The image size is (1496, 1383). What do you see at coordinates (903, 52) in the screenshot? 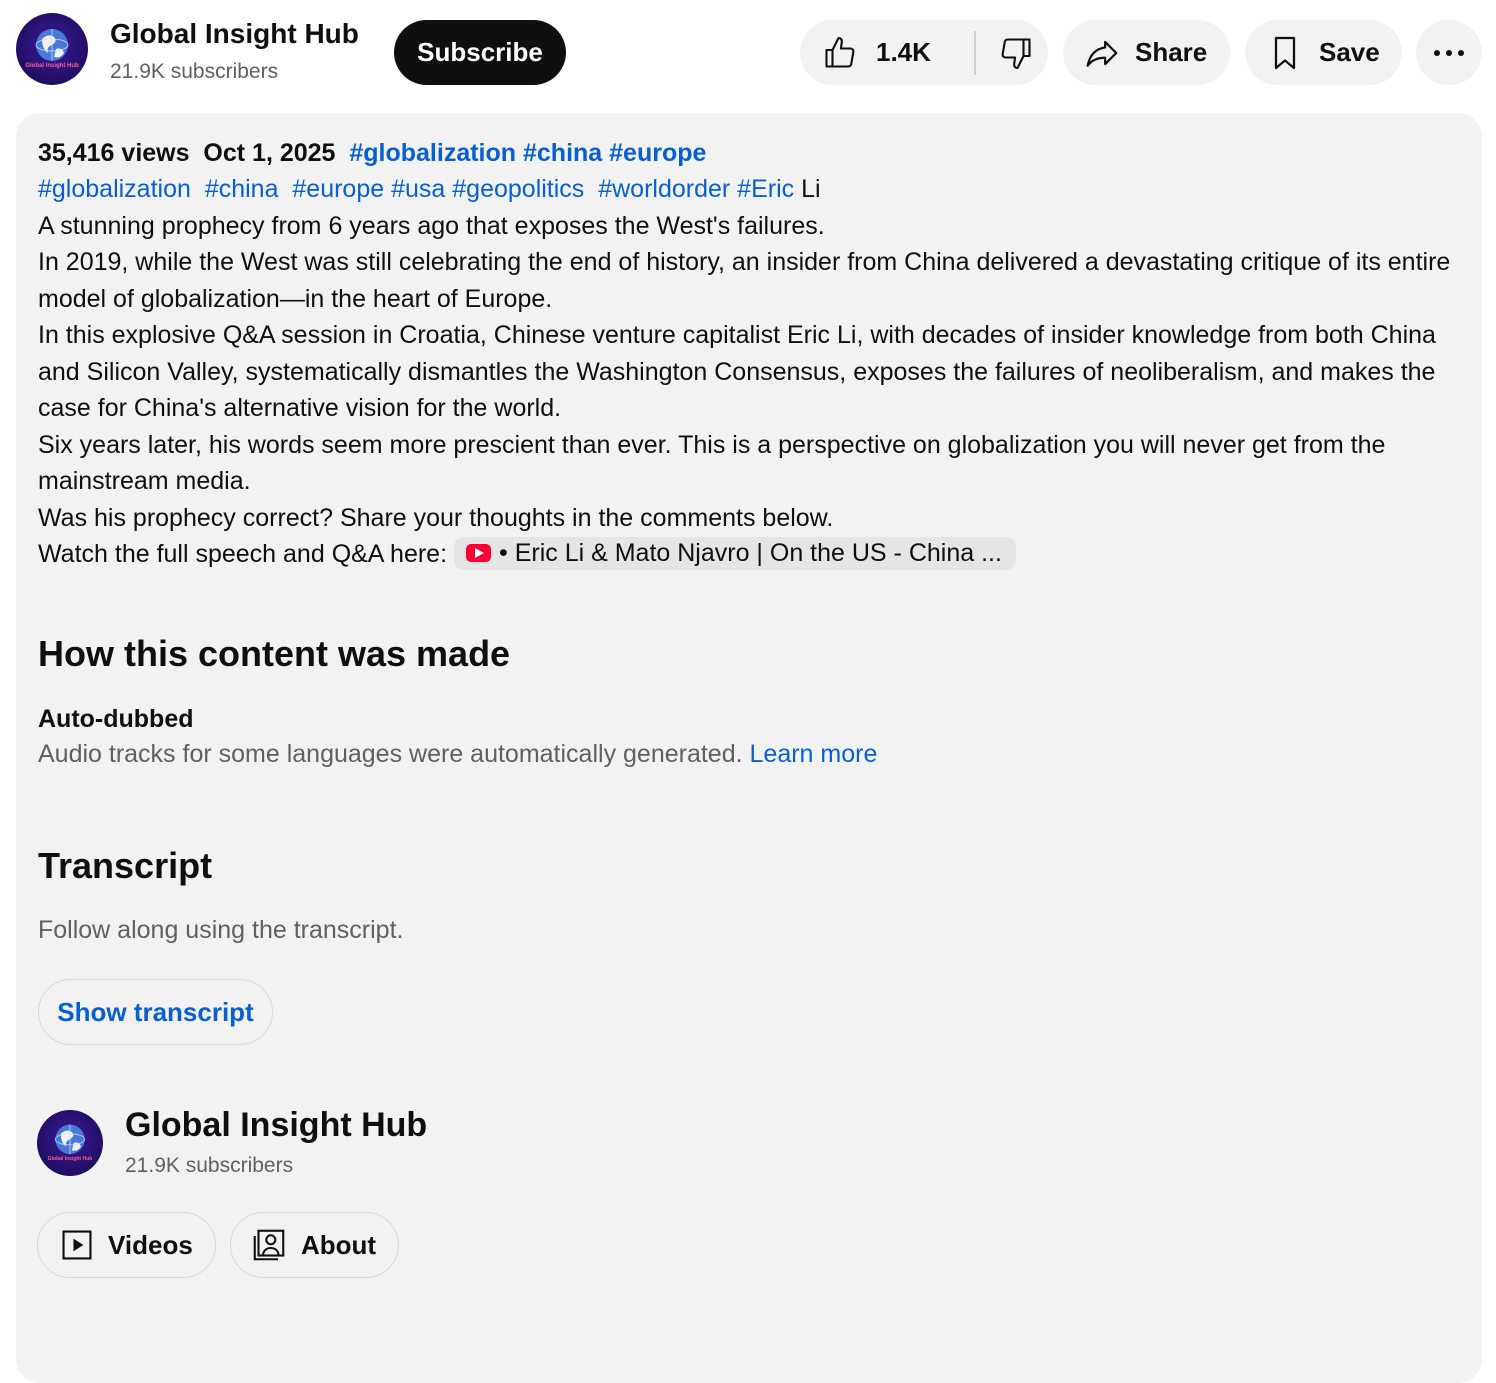
I see `like-count: 1.4K` at bounding box center [903, 52].